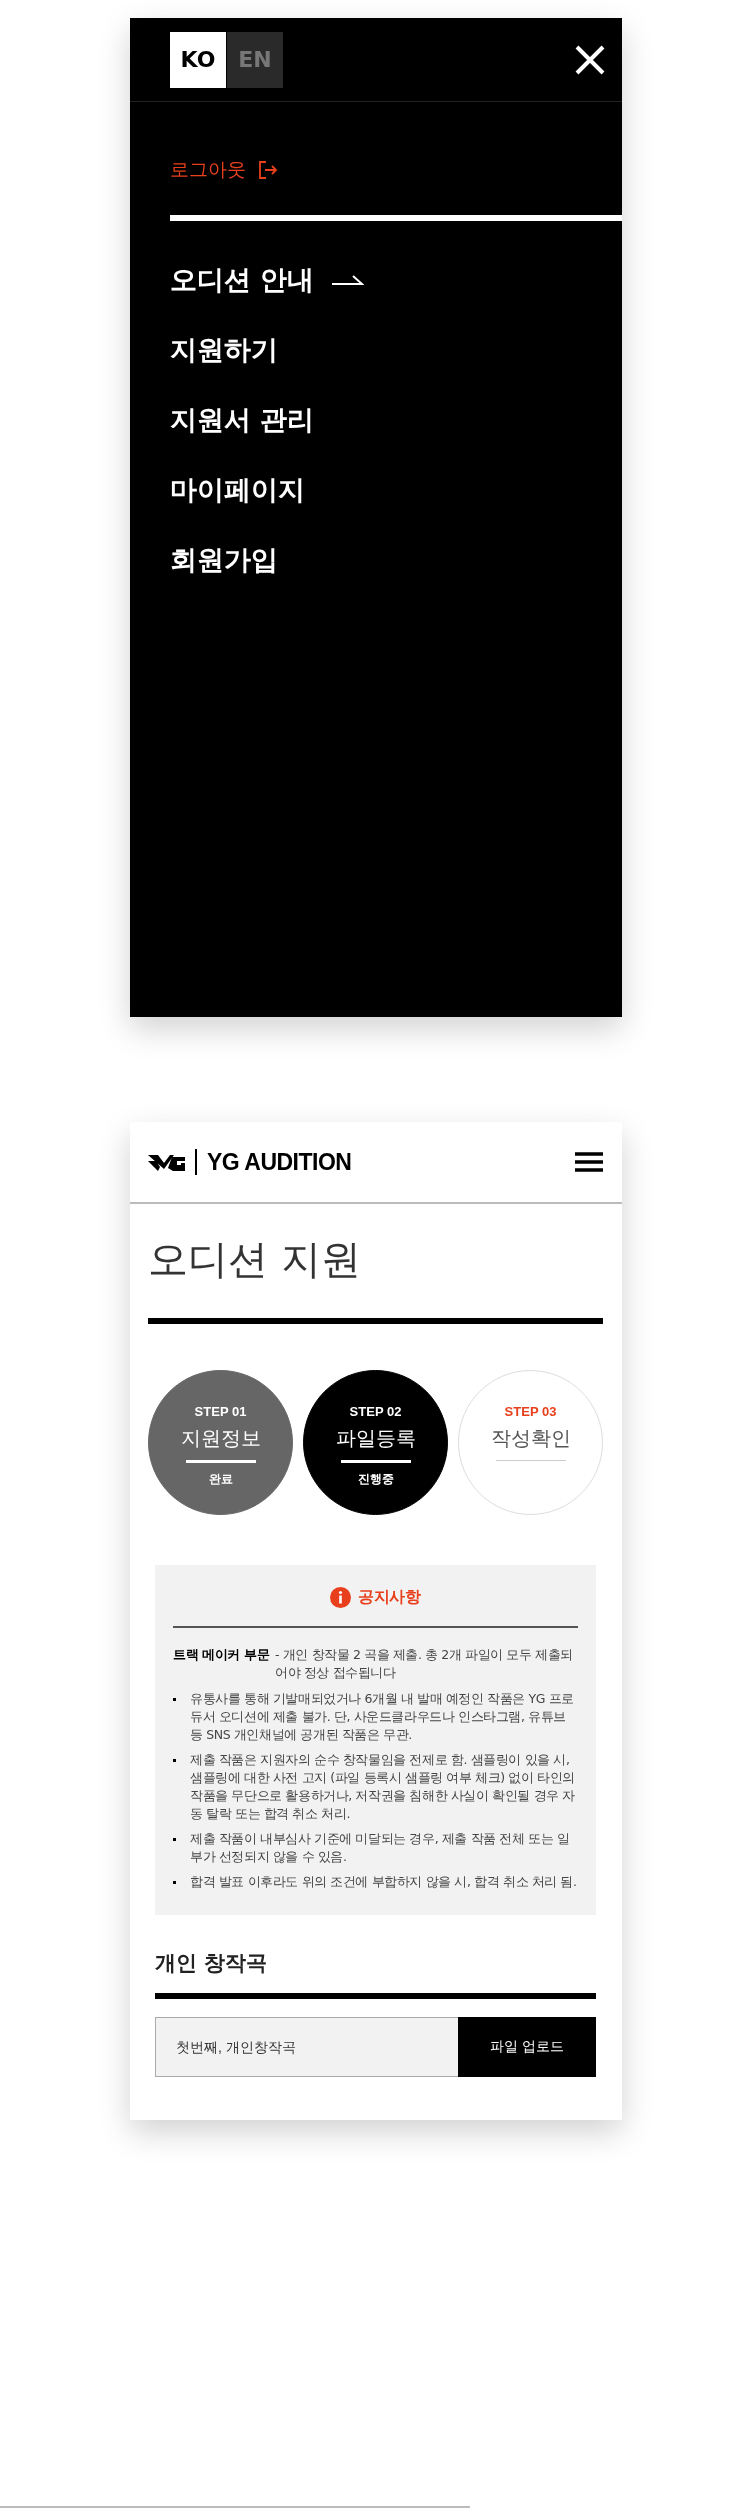 This screenshot has width=750, height=2508. What do you see at coordinates (527, 2047) in the screenshot?
I see `upload-button: 파일 업로드` at bounding box center [527, 2047].